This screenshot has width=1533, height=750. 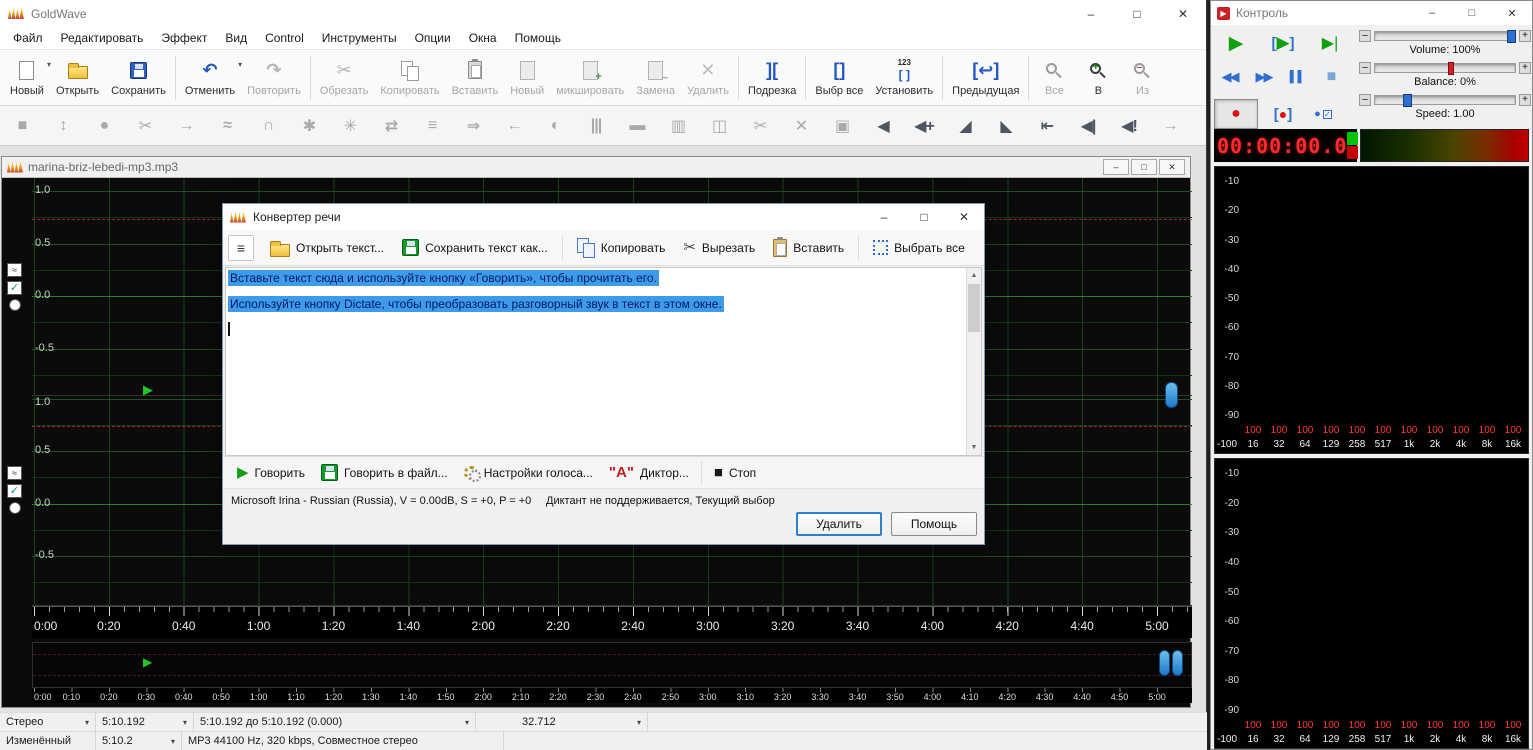 What do you see at coordinates (719, 248) in the screenshot?
I see `dialog-cut-button: ✂ Вырезать` at bounding box center [719, 248].